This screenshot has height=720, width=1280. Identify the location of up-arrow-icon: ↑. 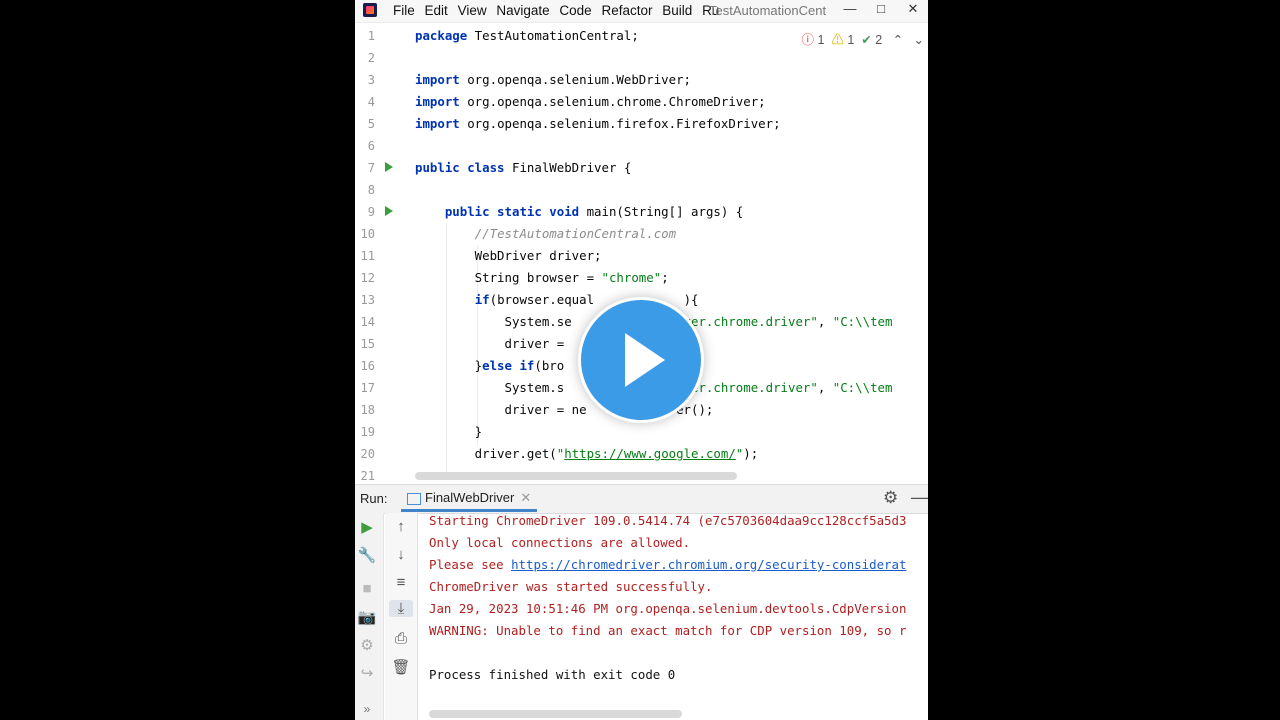
(401, 526).